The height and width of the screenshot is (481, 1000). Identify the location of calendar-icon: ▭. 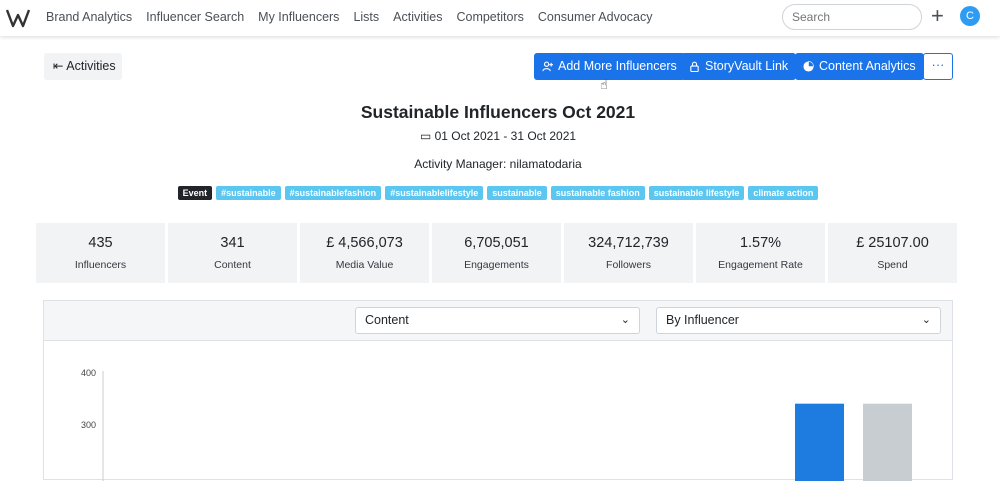
(425, 136).